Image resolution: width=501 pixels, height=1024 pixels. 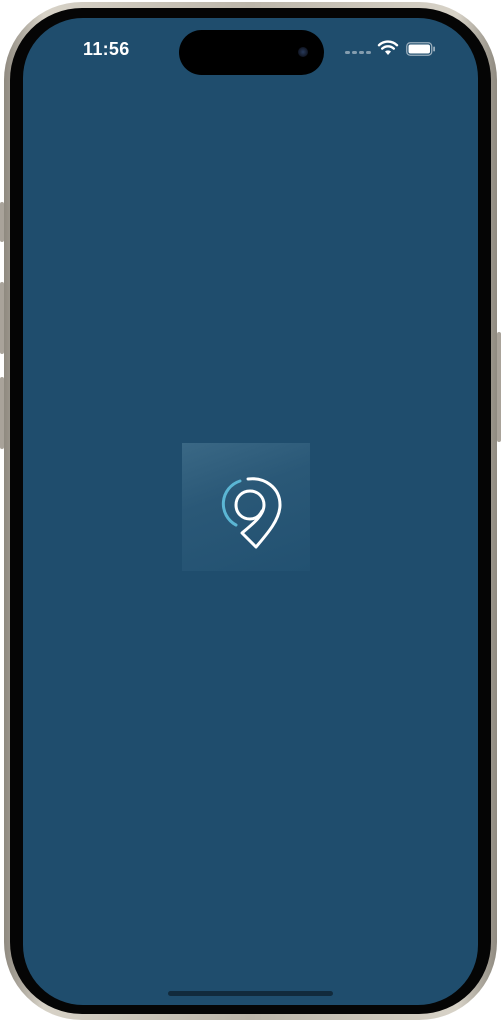 I want to click on volume-up-button, so click(x=2, y=318).